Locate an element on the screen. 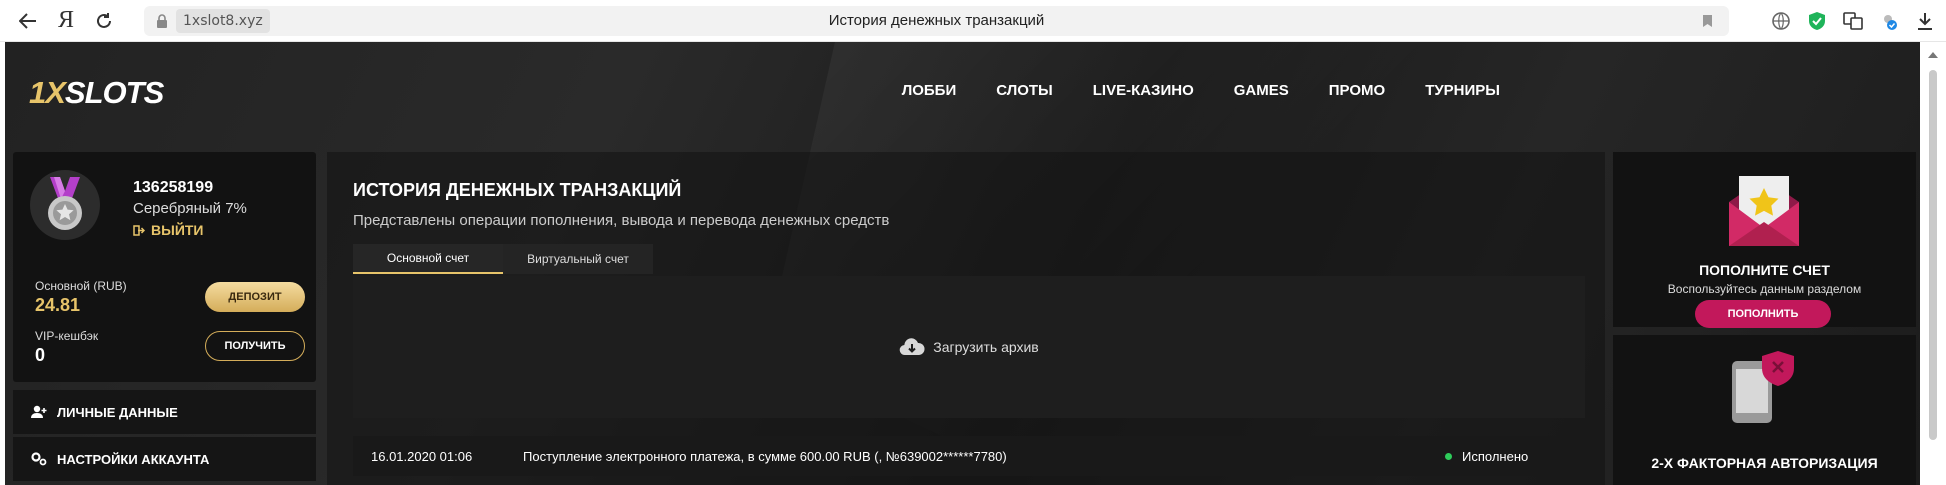 The height and width of the screenshot is (485, 1946). tab-main-account: Основной счет is located at coordinates (428, 259).